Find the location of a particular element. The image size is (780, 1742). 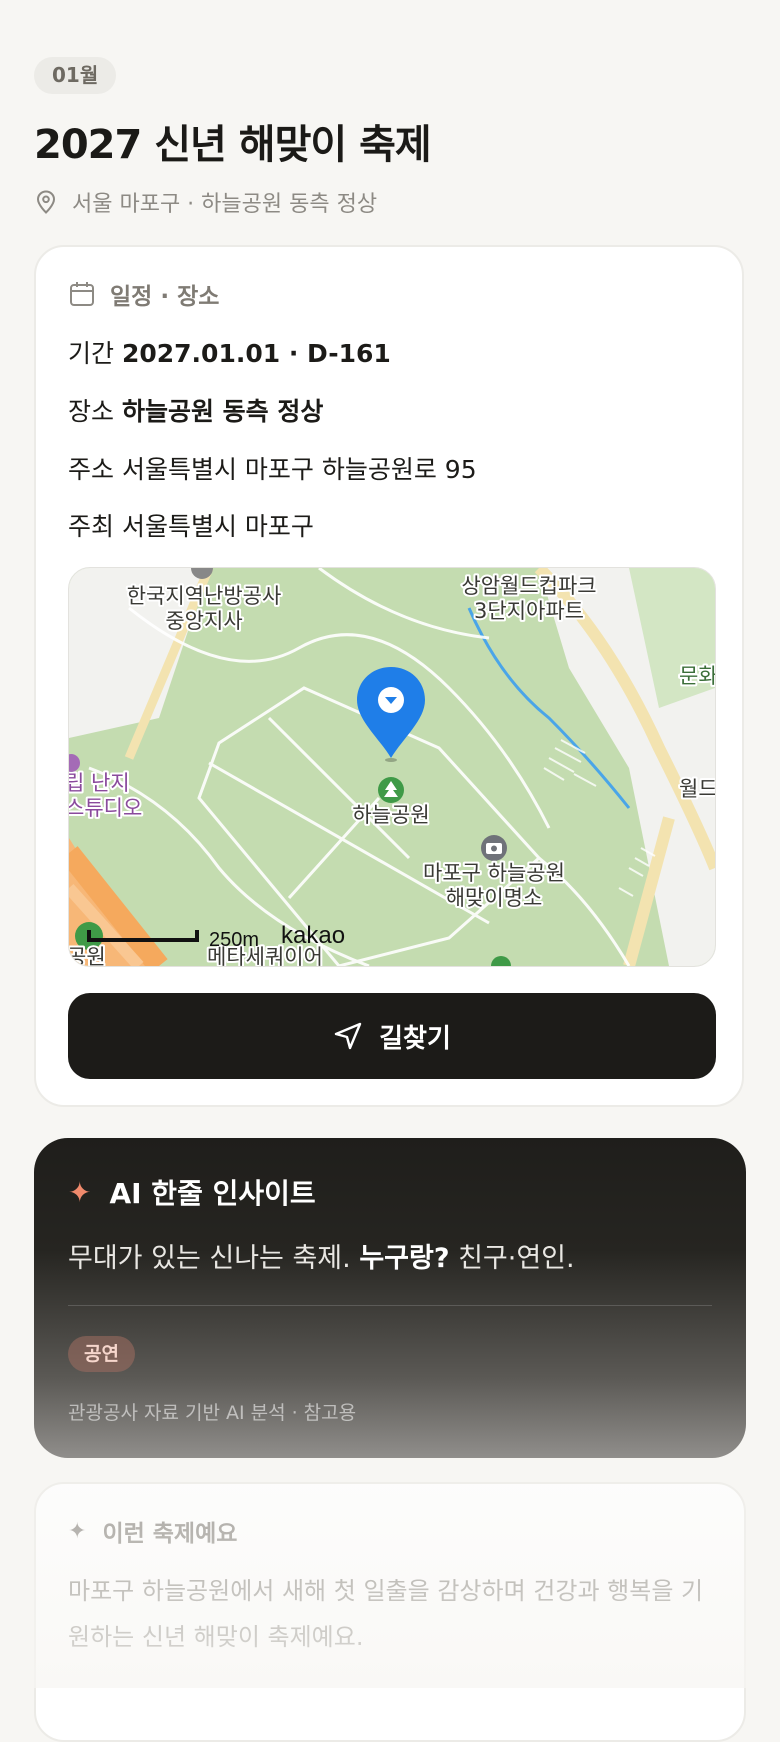

kakao-logo: kakao is located at coordinates (313, 935).